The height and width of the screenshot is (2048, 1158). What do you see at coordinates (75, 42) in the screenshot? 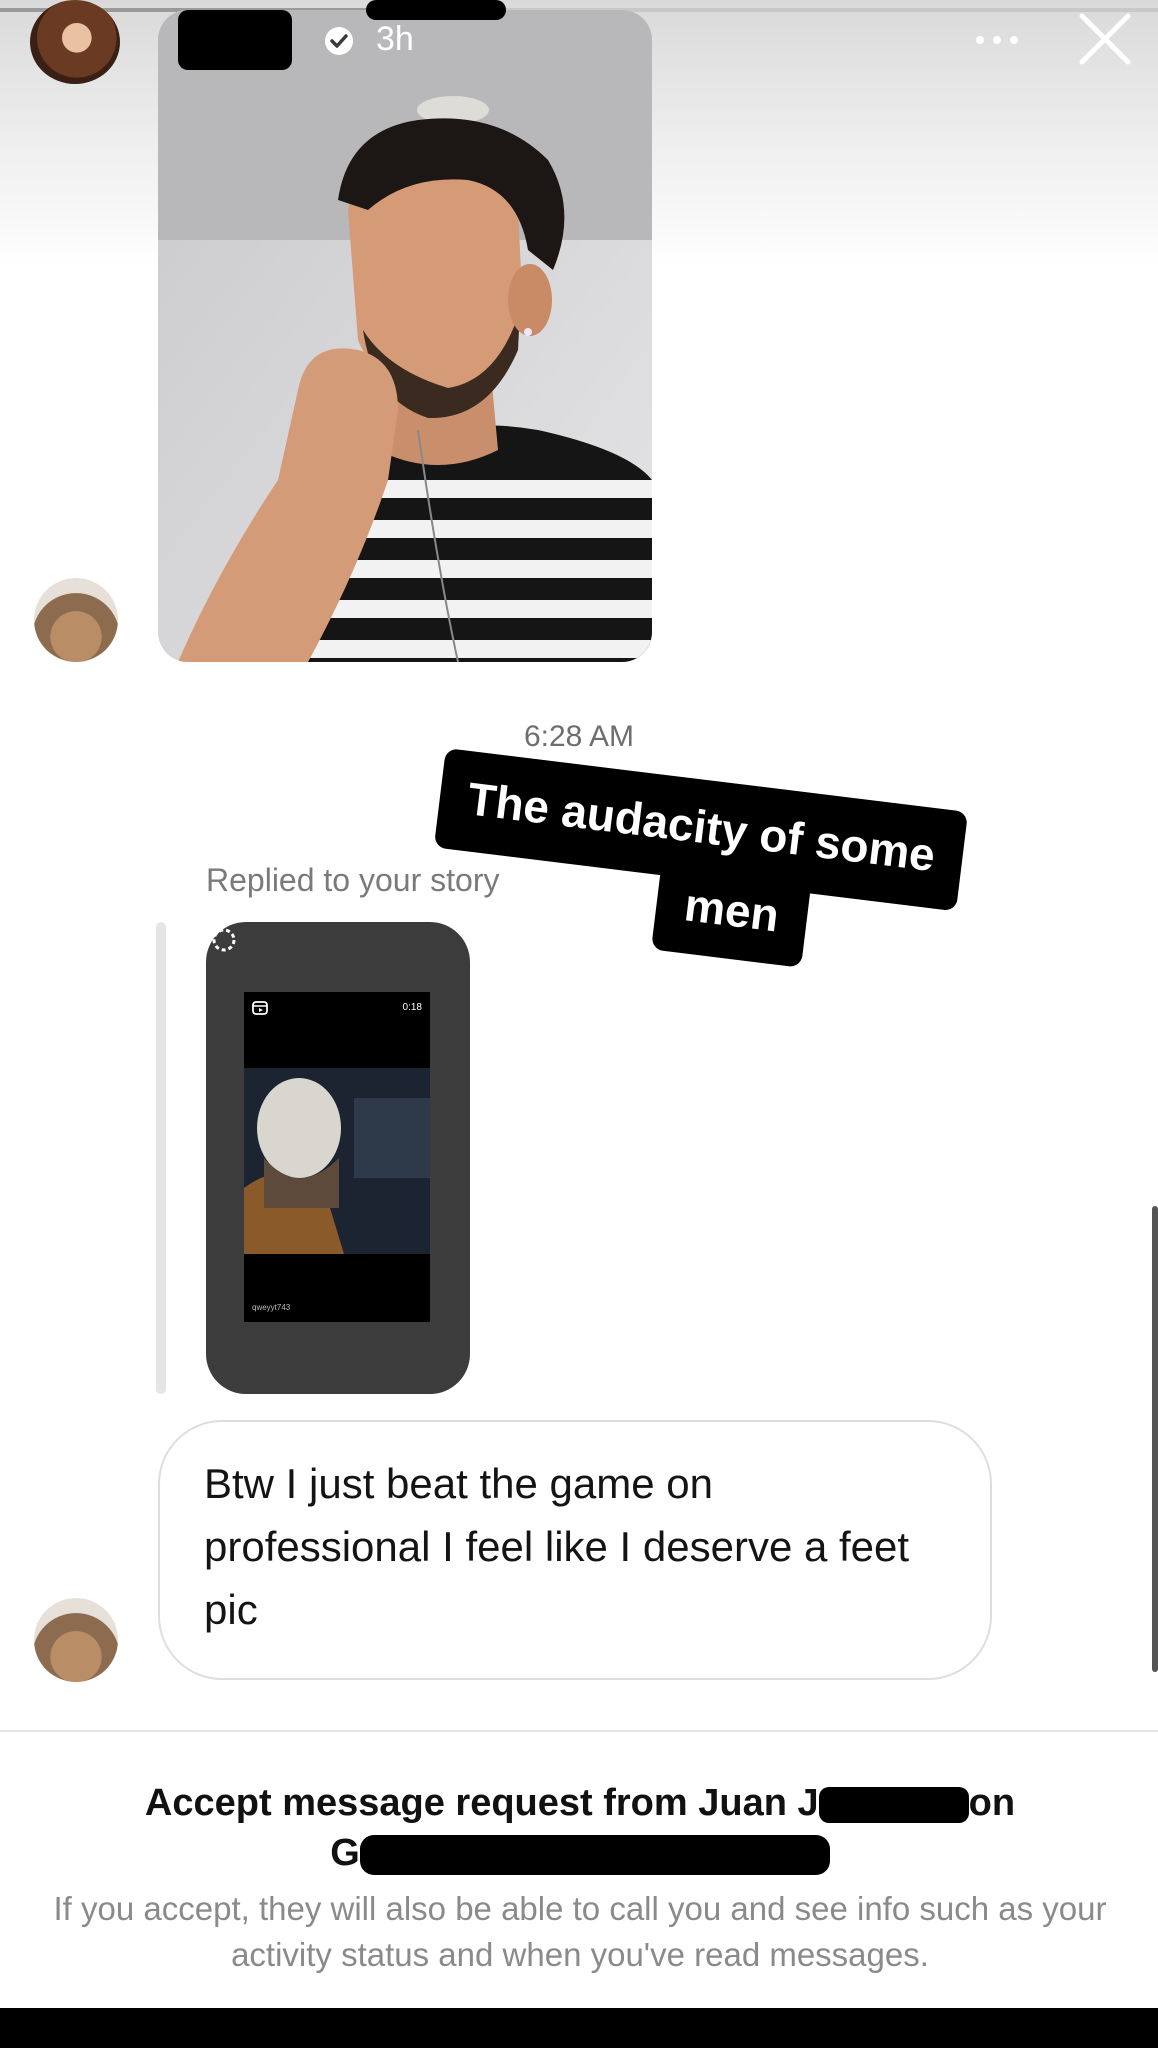
I see `story-author-avatar` at bounding box center [75, 42].